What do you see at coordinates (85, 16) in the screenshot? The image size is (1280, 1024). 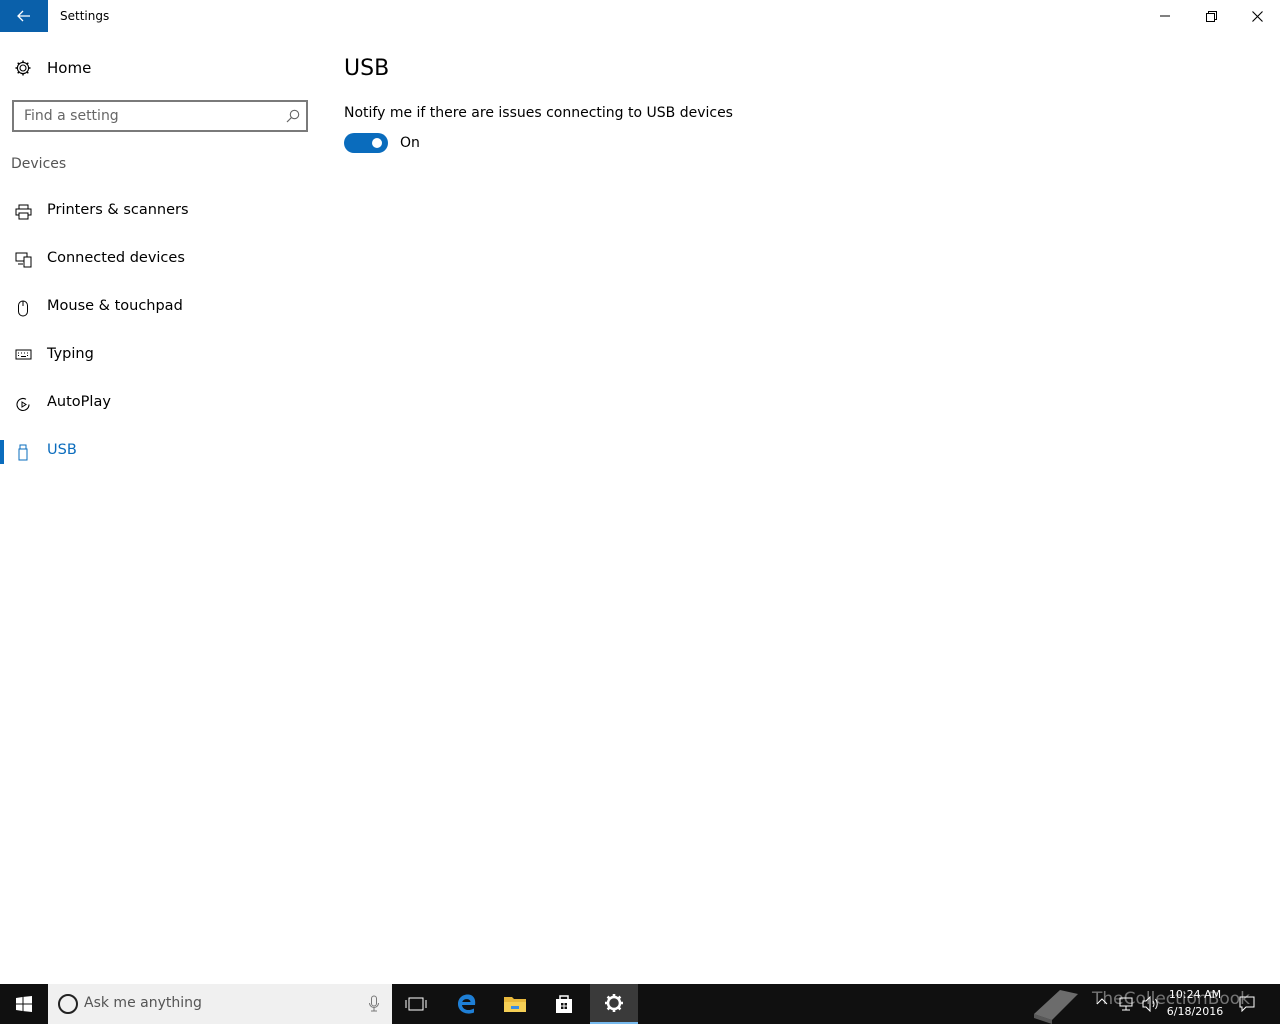 I see `window-title: Settings` at bounding box center [85, 16].